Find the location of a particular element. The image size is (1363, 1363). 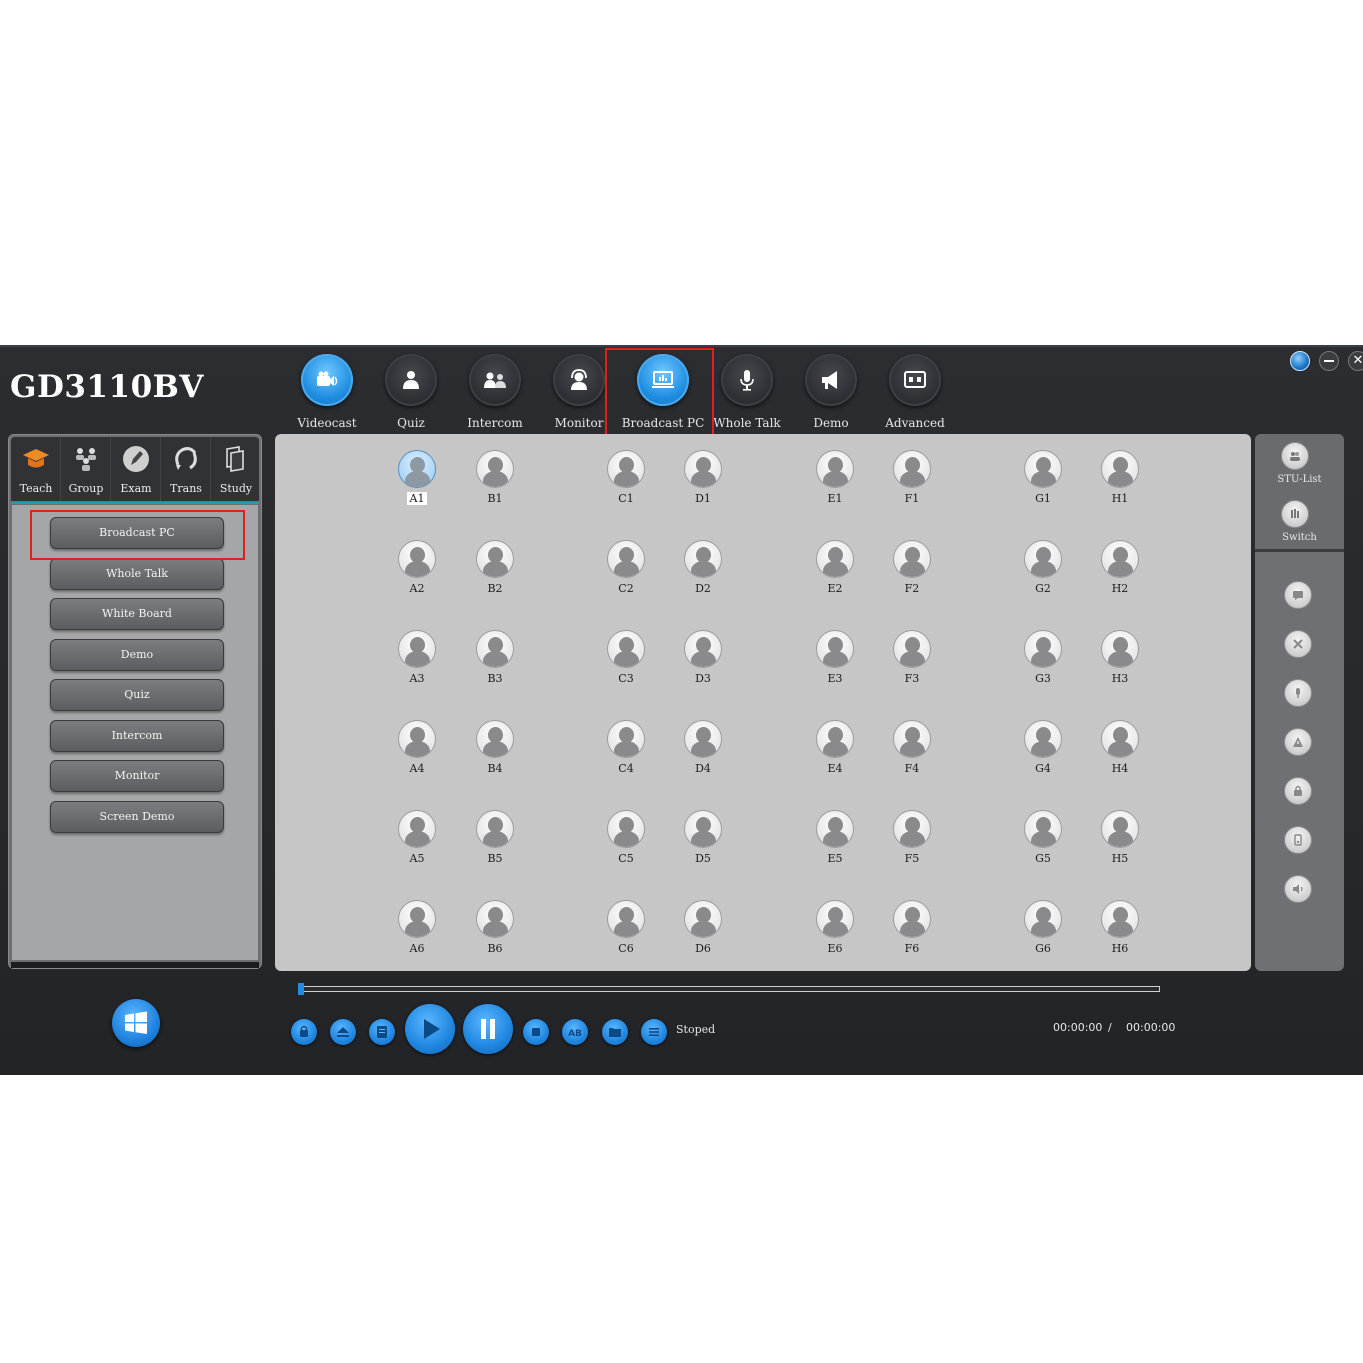

student-avatar-icon is located at coordinates (835, 559).